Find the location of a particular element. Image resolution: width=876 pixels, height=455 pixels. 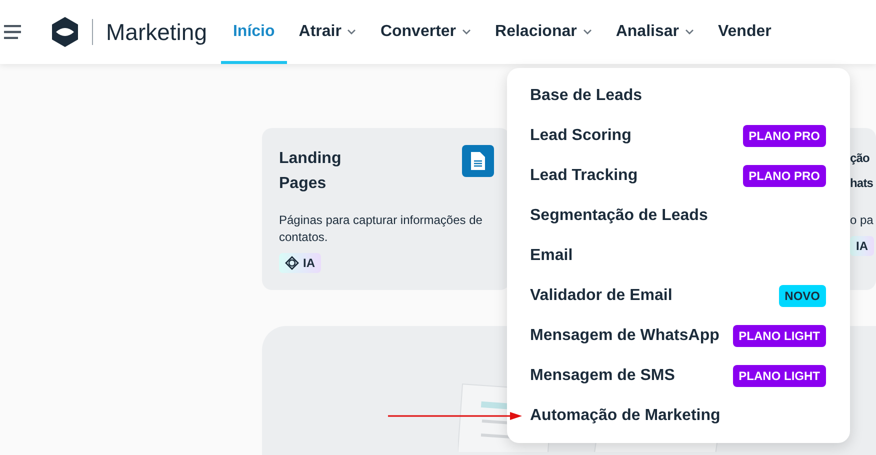

nav-tab: Relacionar is located at coordinates (543, 32).